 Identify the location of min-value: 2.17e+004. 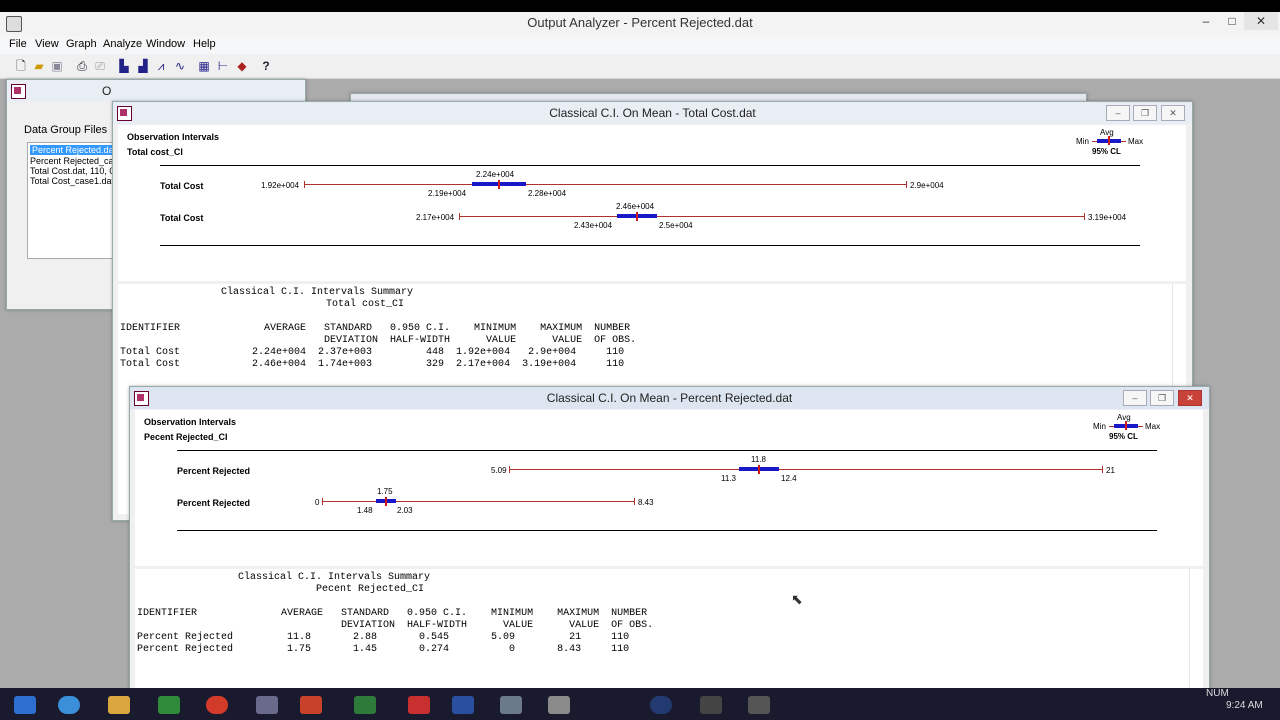
(435, 217).